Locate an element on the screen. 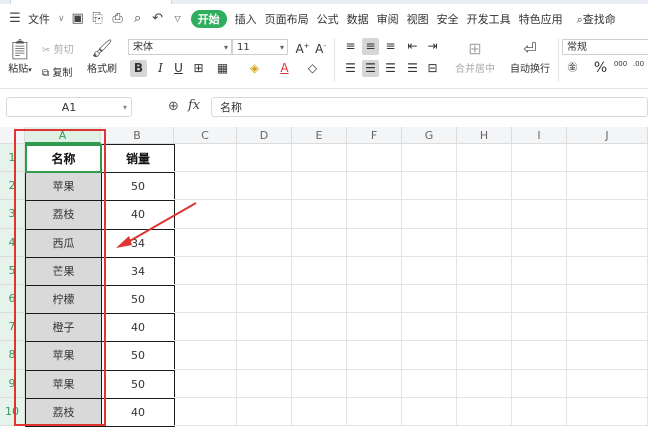 The image size is (648, 427). cell-j1 is located at coordinates (607, 158).